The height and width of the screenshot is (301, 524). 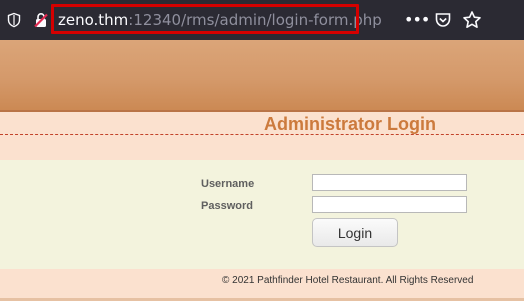 What do you see at coordinates (350, 124) in the screenshot?
I see `page-title: Administrator Login` at bounding box center [350, 124].